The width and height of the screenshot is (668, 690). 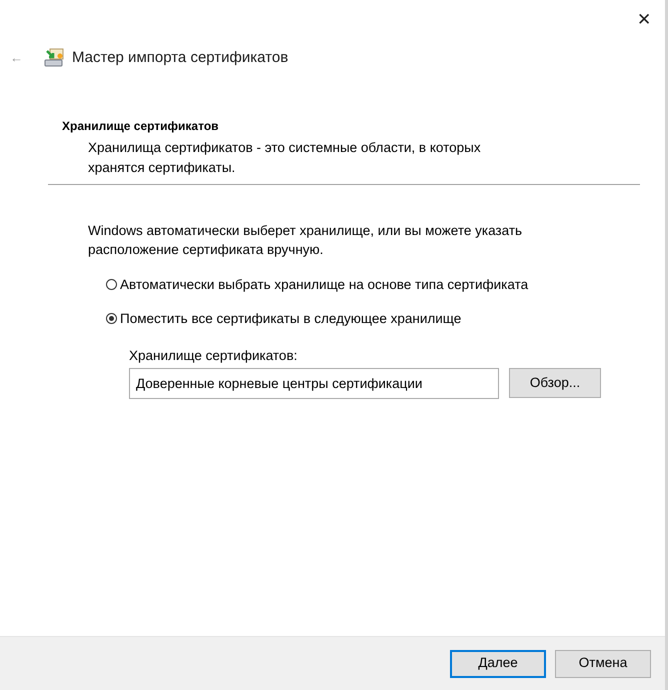 I want to click on radio-option: Поместить все сертификаты в следующее хранилище, so click(x=385, y=318).